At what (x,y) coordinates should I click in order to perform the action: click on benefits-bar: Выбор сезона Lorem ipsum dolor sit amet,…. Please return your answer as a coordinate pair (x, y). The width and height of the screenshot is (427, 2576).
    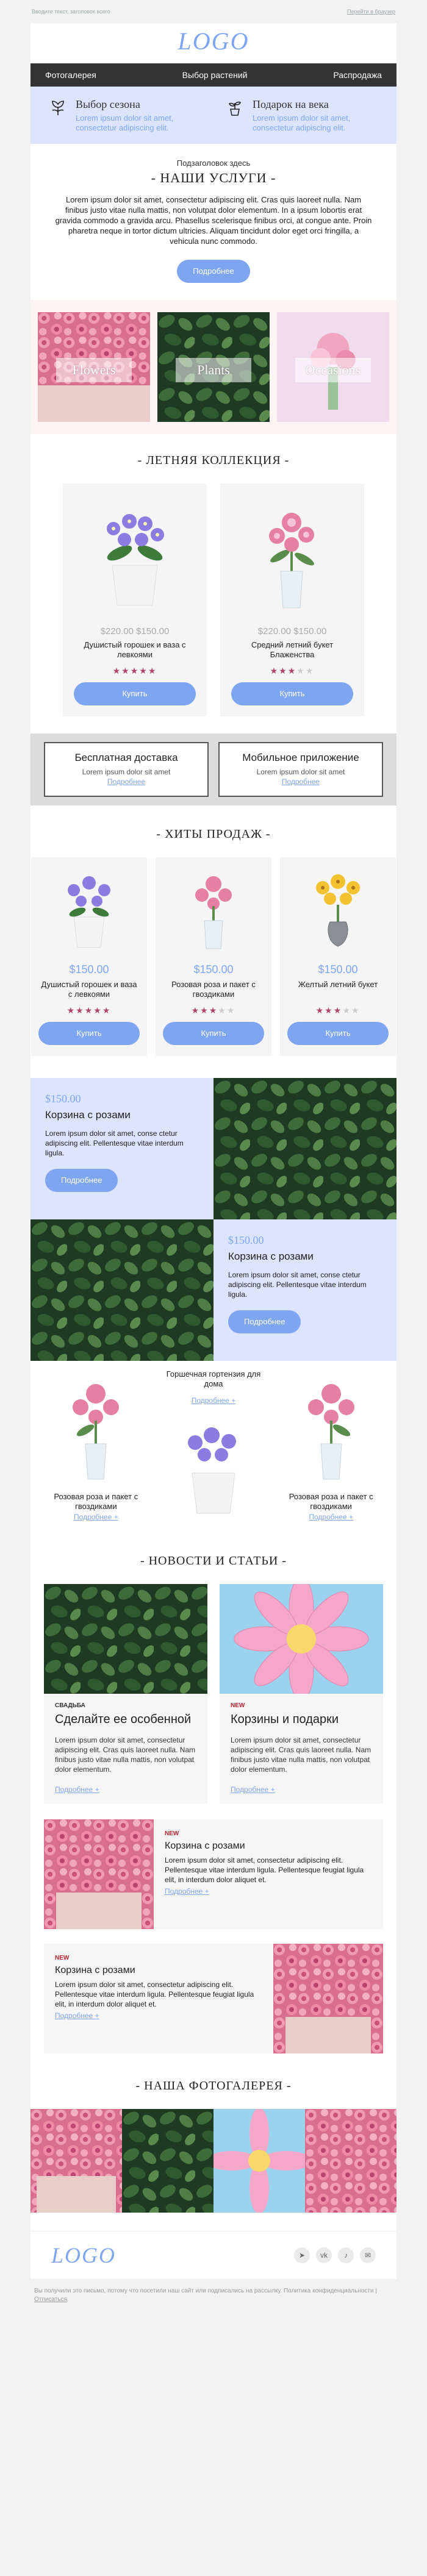
    Looking at the image, I should click on (213, 116).